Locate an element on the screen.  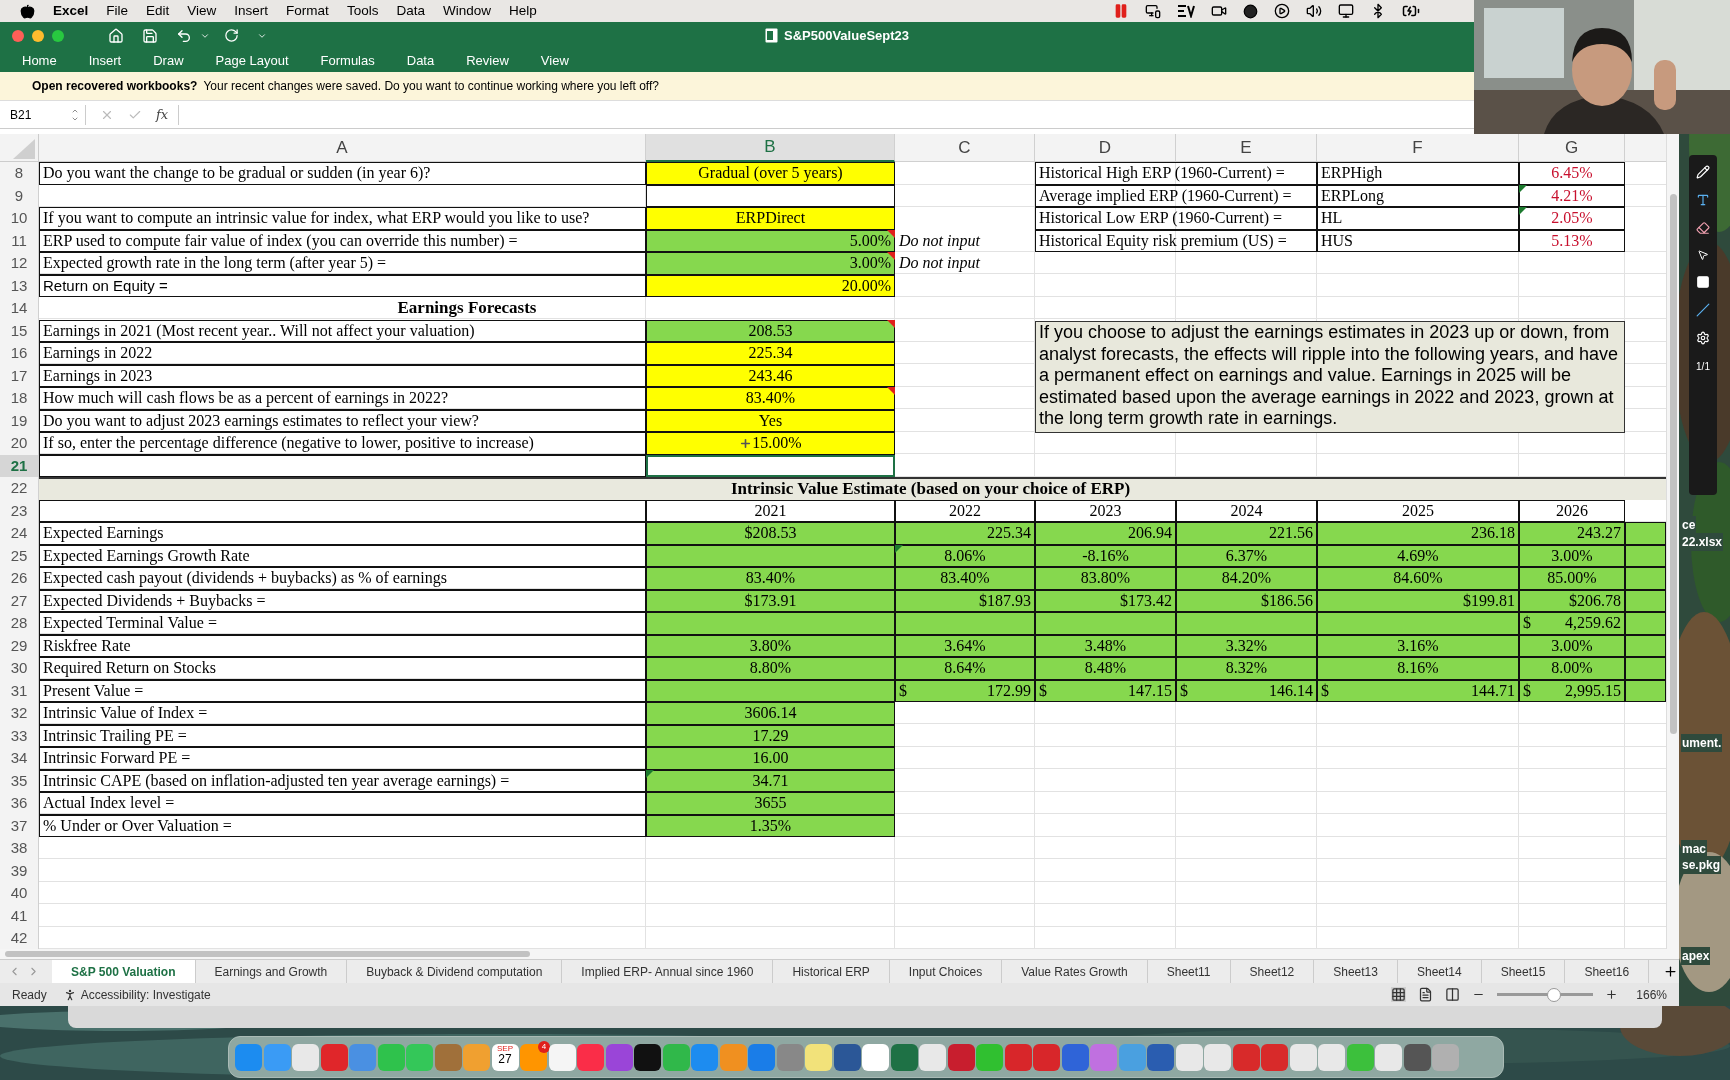
menu-item: Edit is located at coordinates (158, 11).